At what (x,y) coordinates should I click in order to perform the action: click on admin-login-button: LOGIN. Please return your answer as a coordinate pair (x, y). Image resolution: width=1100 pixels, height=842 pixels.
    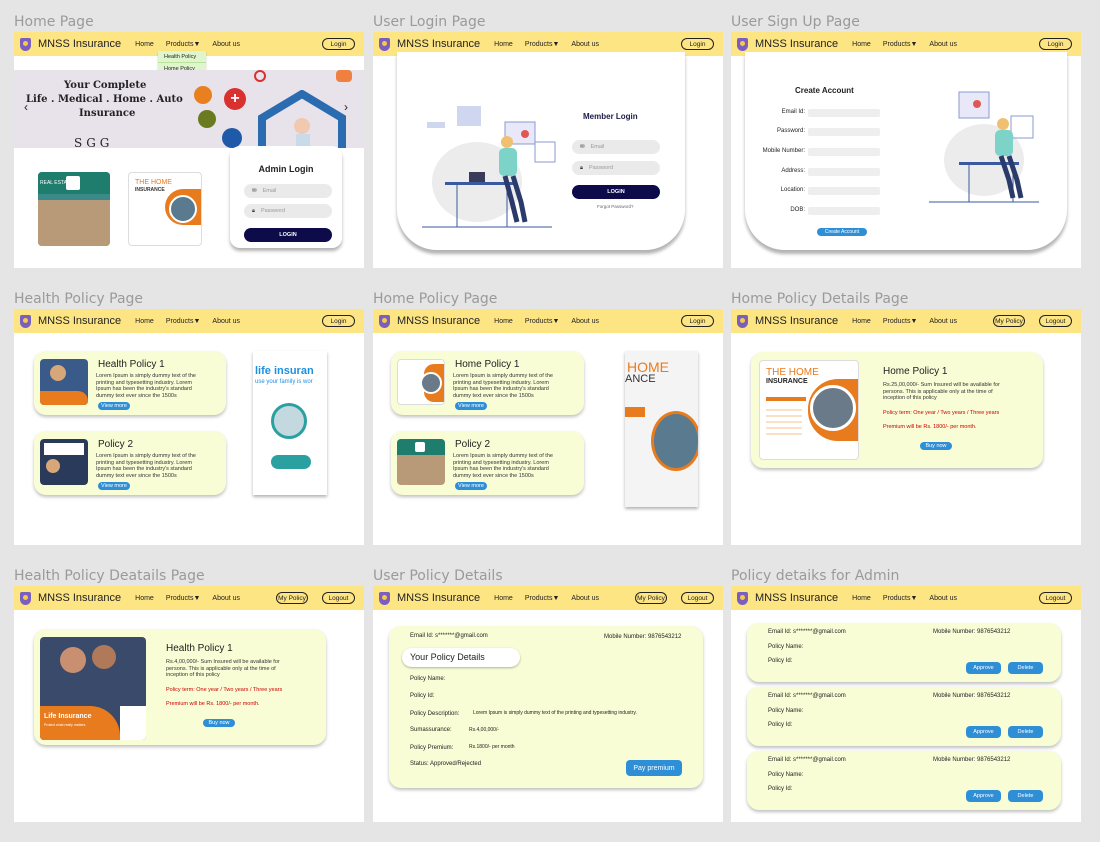
    Looking at the image, I should click on (288, 235).